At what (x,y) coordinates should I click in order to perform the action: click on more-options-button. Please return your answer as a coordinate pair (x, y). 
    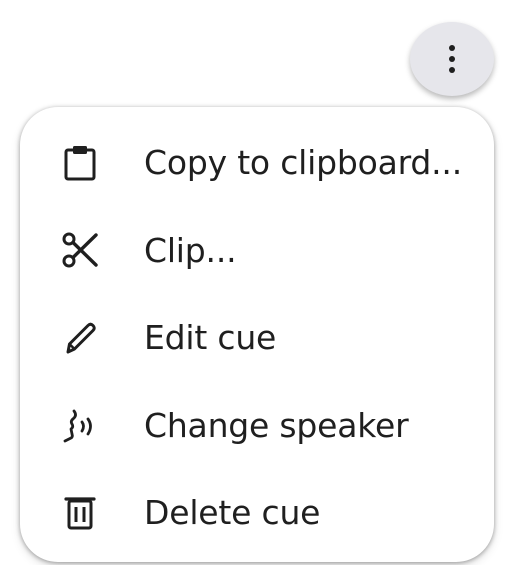
    Looking at the image, I should click on (452, 59).